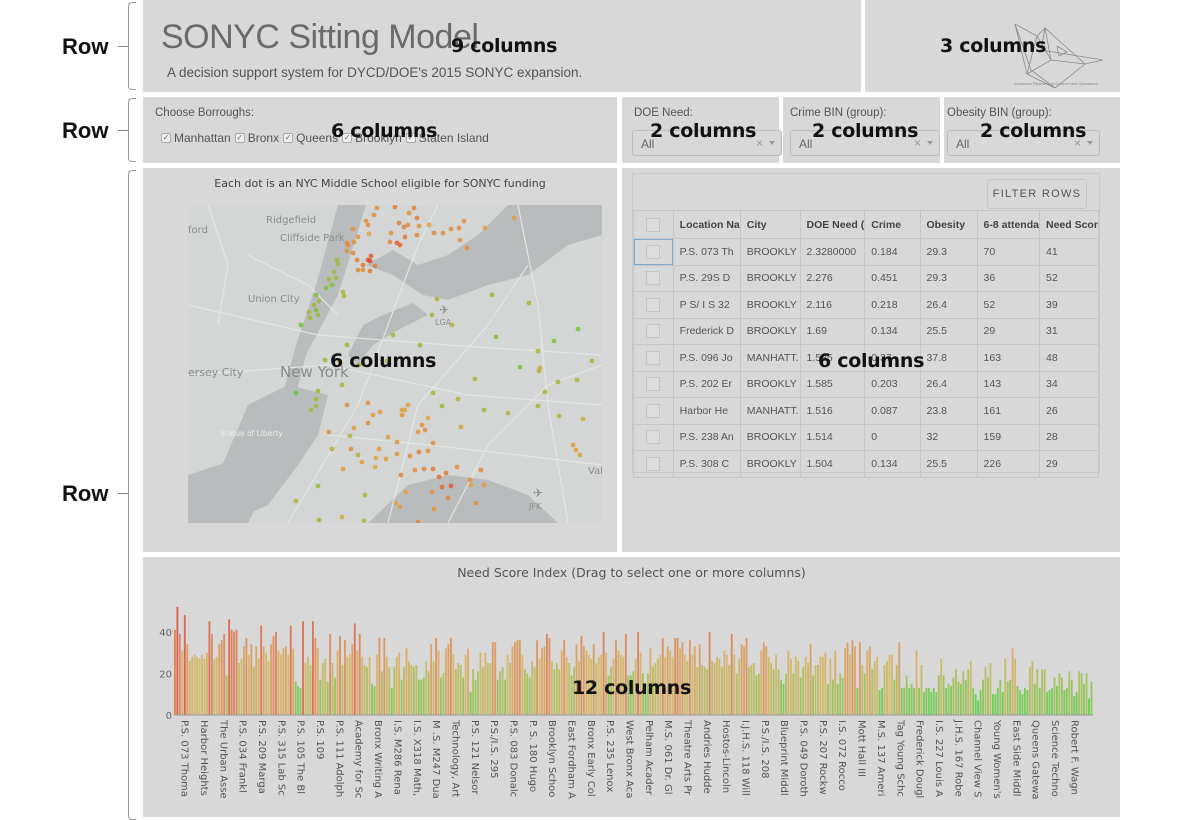 The image size is (1200, 820). Describe the element at coordinates (865, 143) in the screenshot. I see `crime-bin-select: All ×` at that location.